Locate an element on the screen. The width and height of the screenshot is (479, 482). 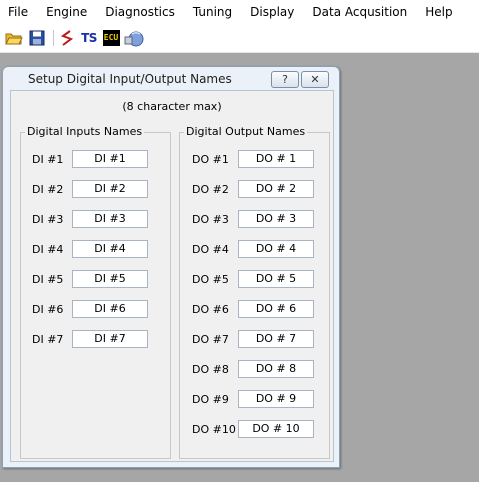
do-6-input: DO # 6 is located at coordinates (276, 309).